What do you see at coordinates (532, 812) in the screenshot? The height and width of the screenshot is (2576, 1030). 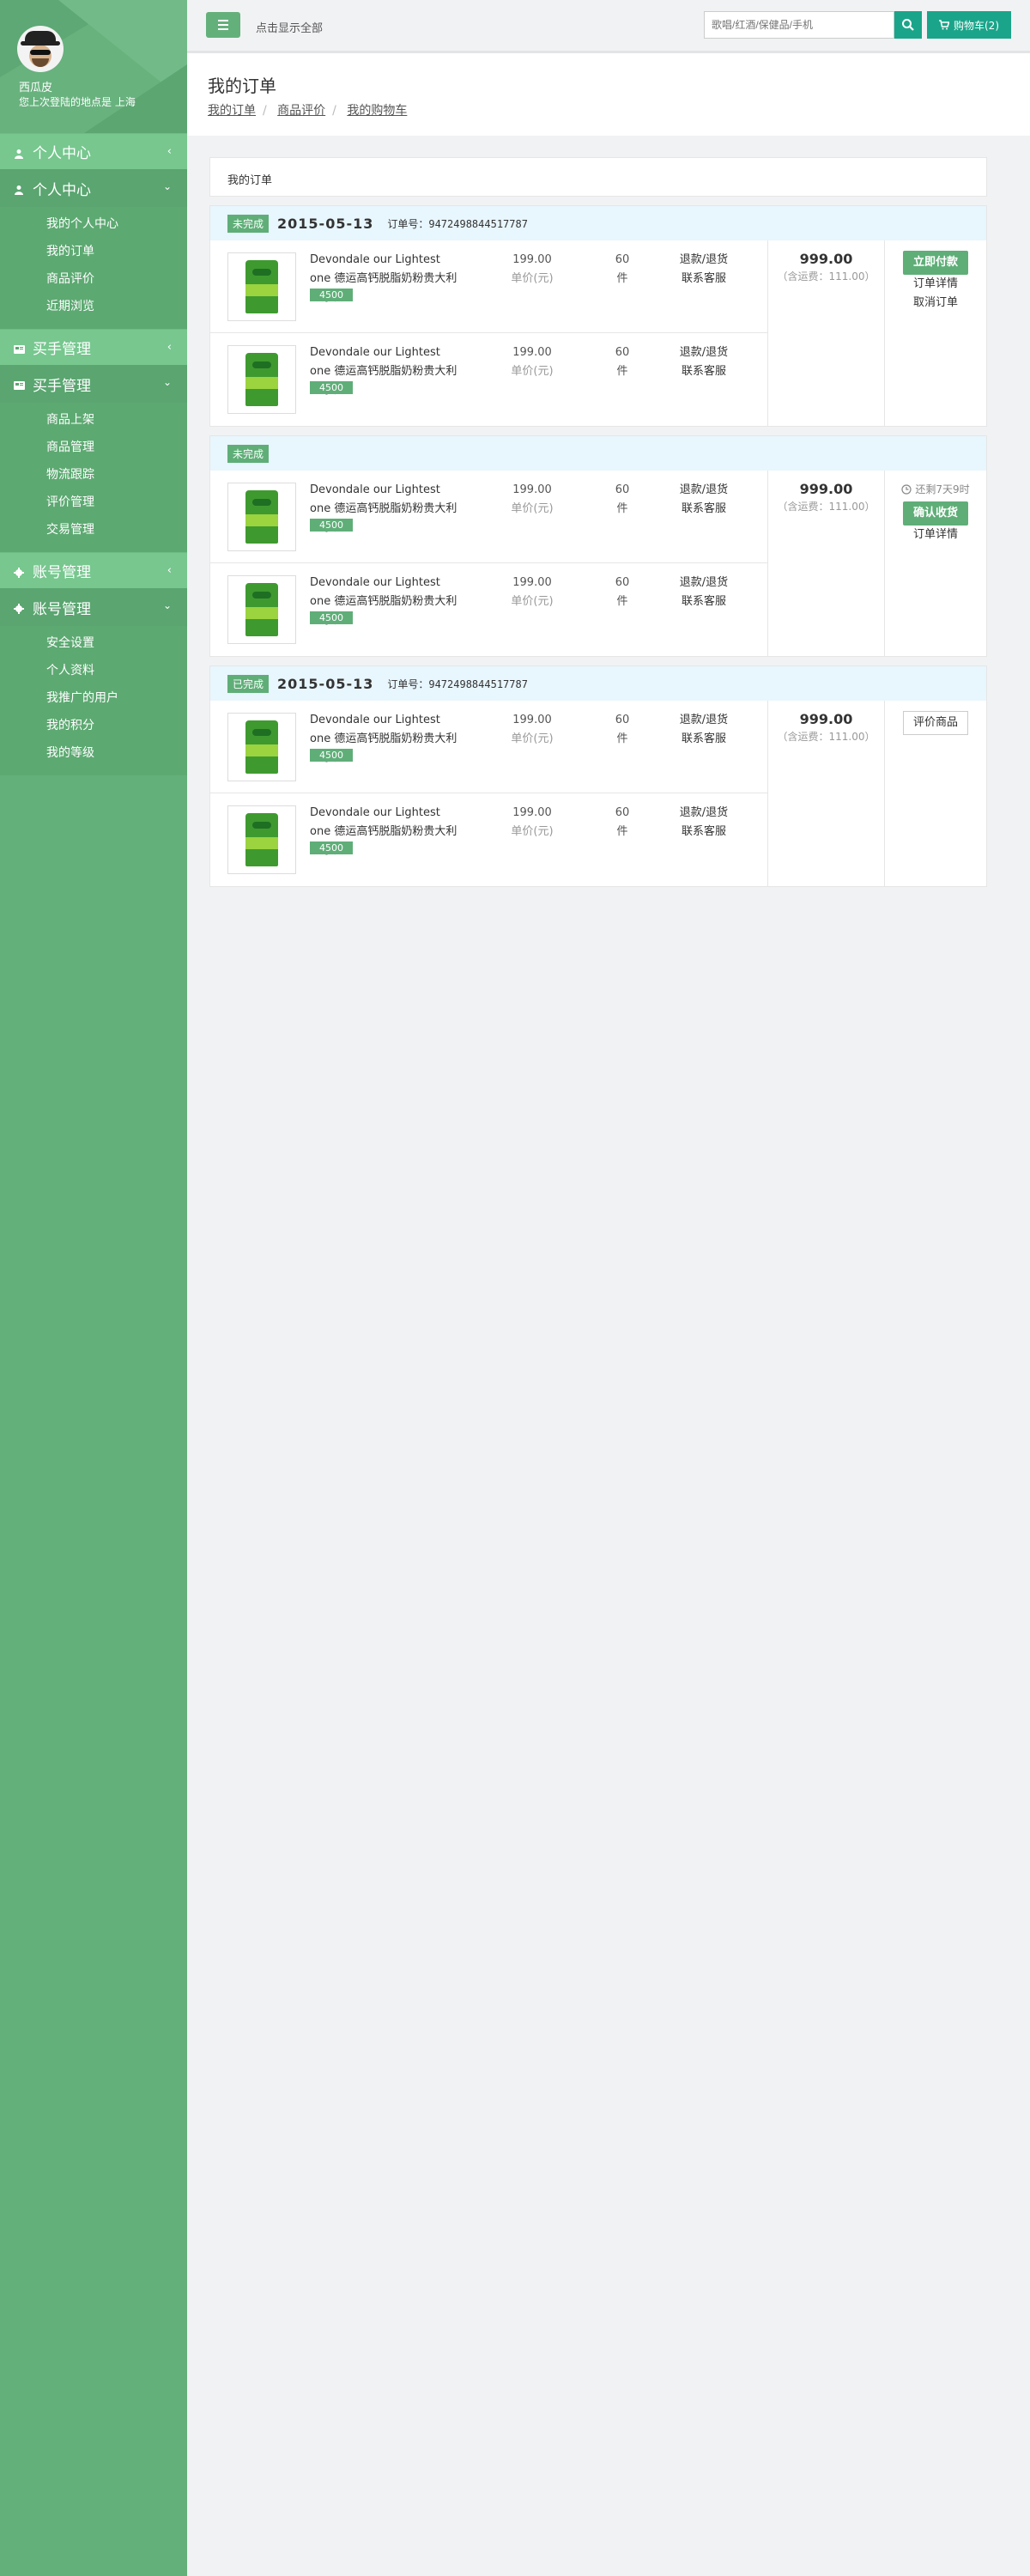 I see `price-value: 199.00` at bounding box center [532, 812].